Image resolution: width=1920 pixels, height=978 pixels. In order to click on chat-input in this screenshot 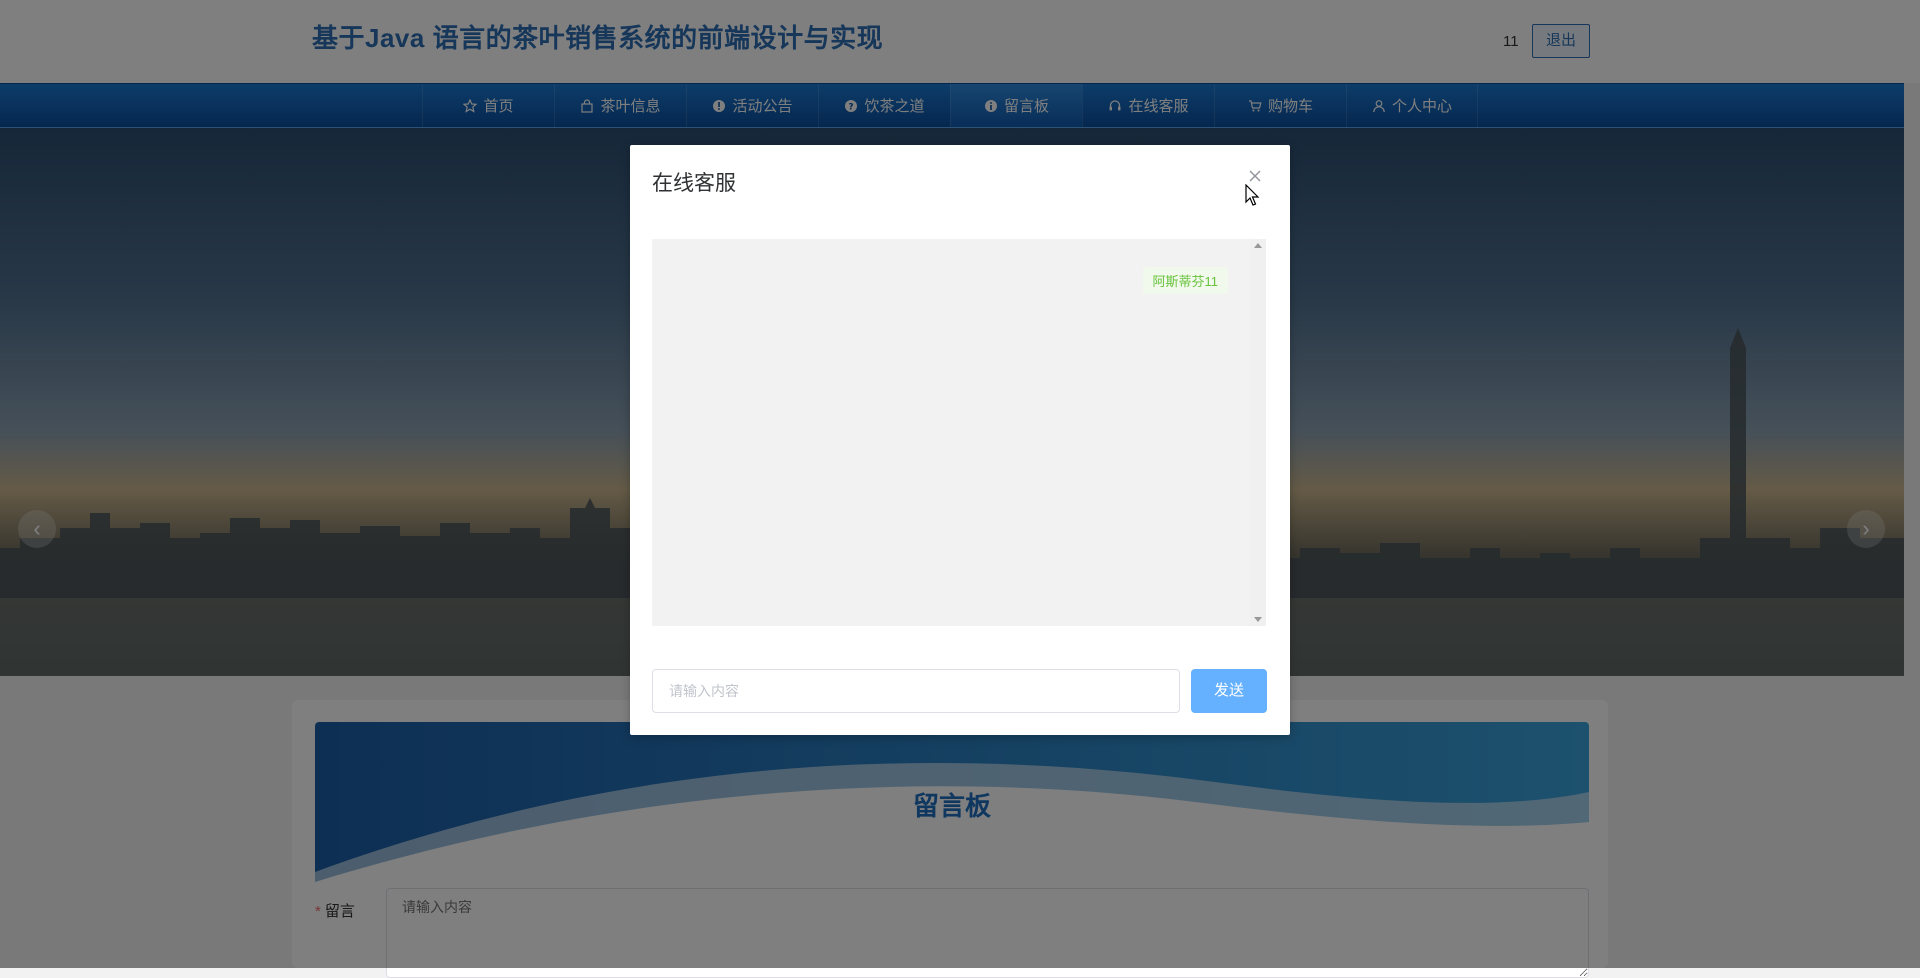, I will do `click(916, 691)`.